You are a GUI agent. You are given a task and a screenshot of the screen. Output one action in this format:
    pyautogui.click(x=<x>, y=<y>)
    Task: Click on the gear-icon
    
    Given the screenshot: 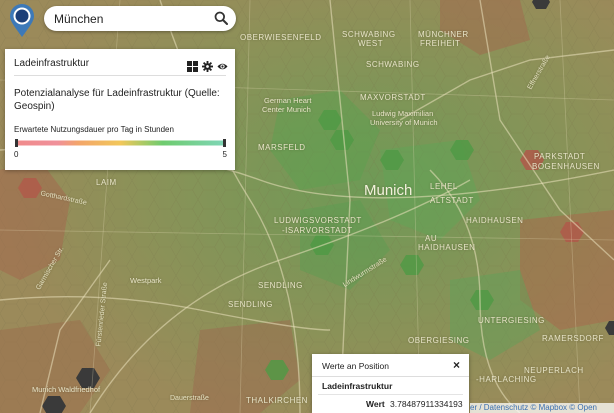 What is the action you would take?
    pyautogui.click(x=207, y=65)
    